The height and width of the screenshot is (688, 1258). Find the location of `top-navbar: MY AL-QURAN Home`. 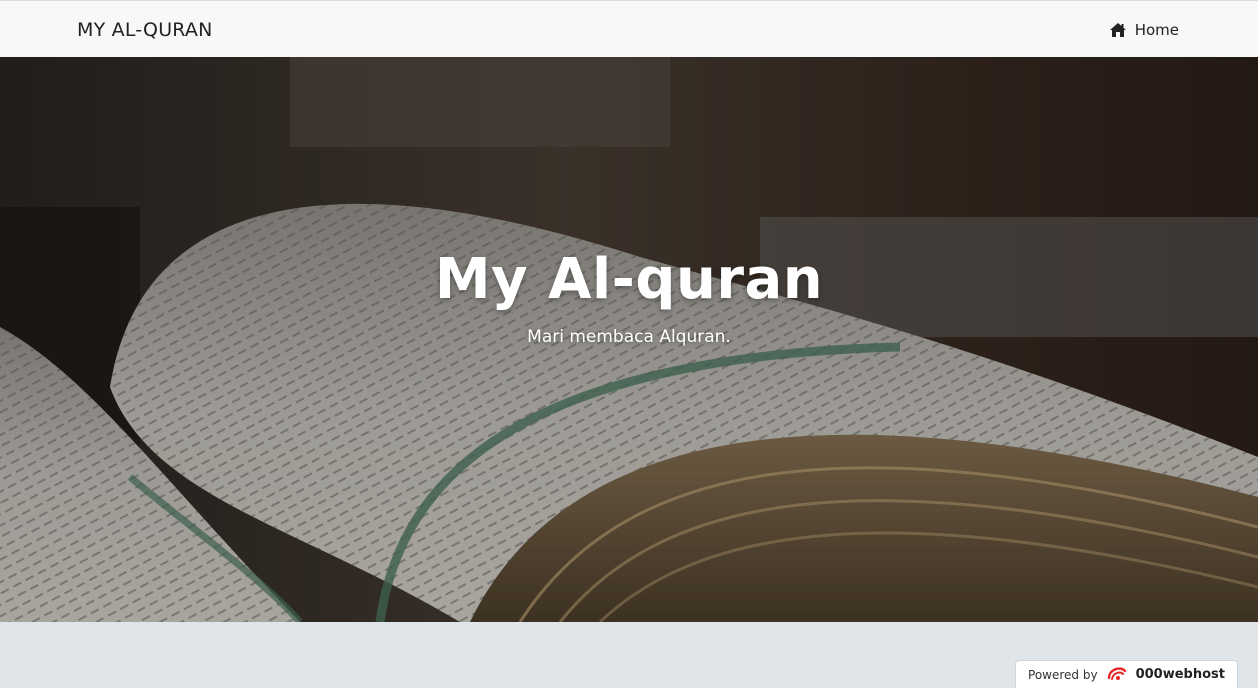

top-navbar: MY AL-QURAN Home is located at coordinates (629, 28).